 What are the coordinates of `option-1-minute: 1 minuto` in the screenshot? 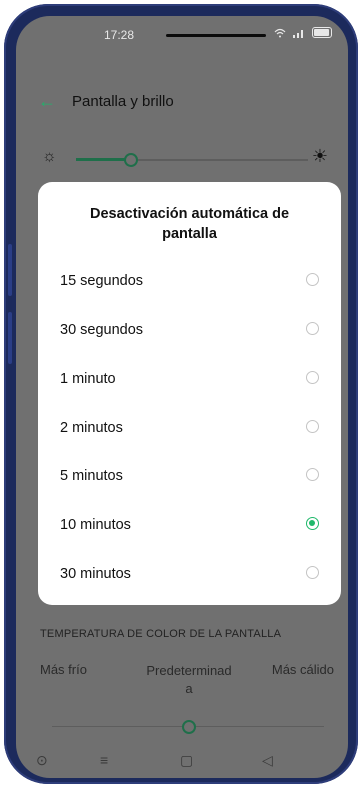 It's located at (189, 380).